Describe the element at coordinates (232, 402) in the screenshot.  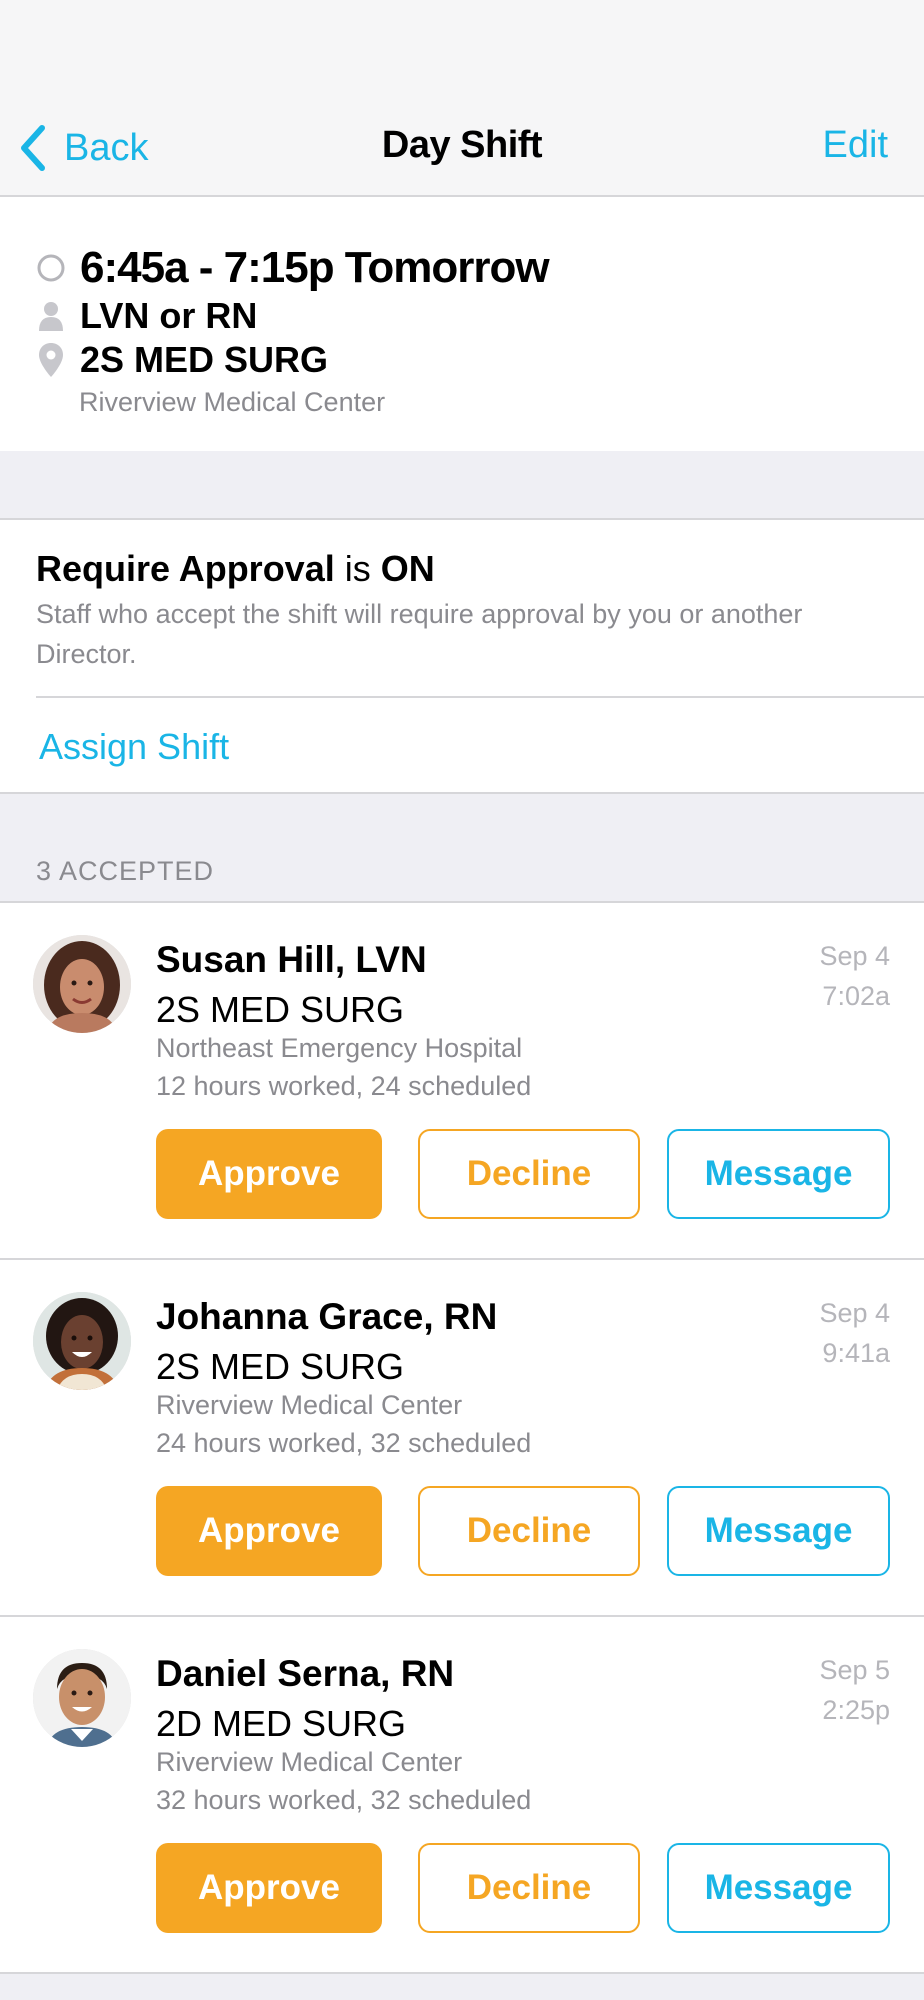
I see `shift-facility: Riverview Medical Center` at that location.